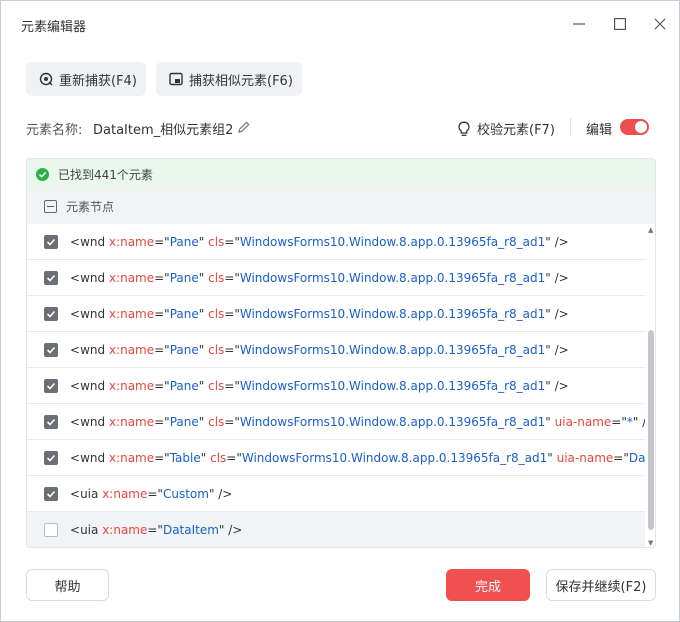  I want to click on capture-similar-icon, so click(176, 79).